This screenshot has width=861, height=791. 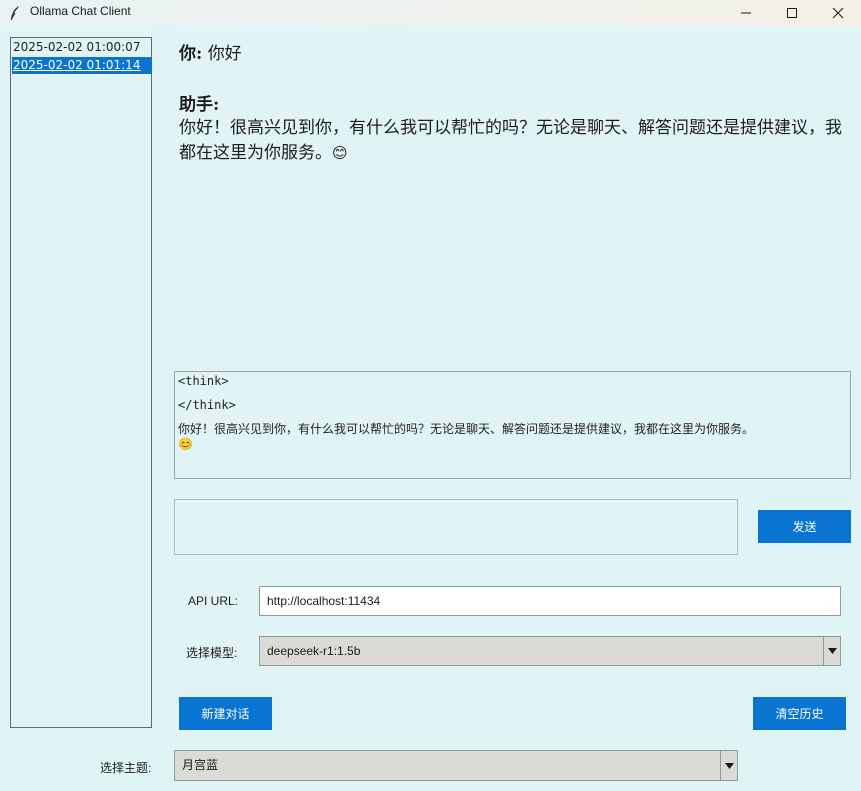 What do you see at coordinates (430, 13) in the screenshot?
I see `title-bar: Ollama Chat Client` at bounding box center [430, 13].